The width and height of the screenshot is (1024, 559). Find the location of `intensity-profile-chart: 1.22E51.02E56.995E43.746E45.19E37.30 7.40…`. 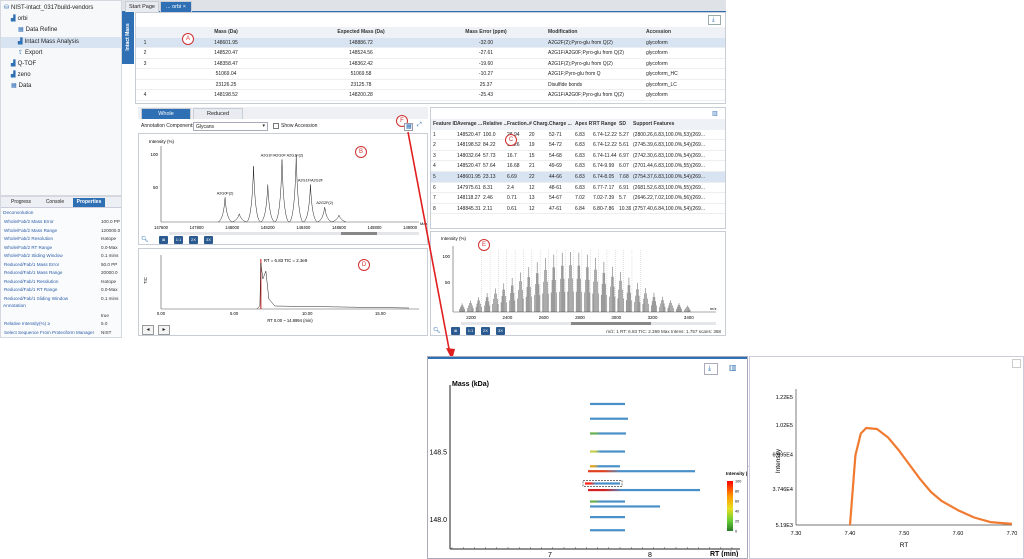

intensity-profile-chart: 1.22E51.02E56.995E43.746E45.19E37.30 7.40… is located at coordinates (886, 457).